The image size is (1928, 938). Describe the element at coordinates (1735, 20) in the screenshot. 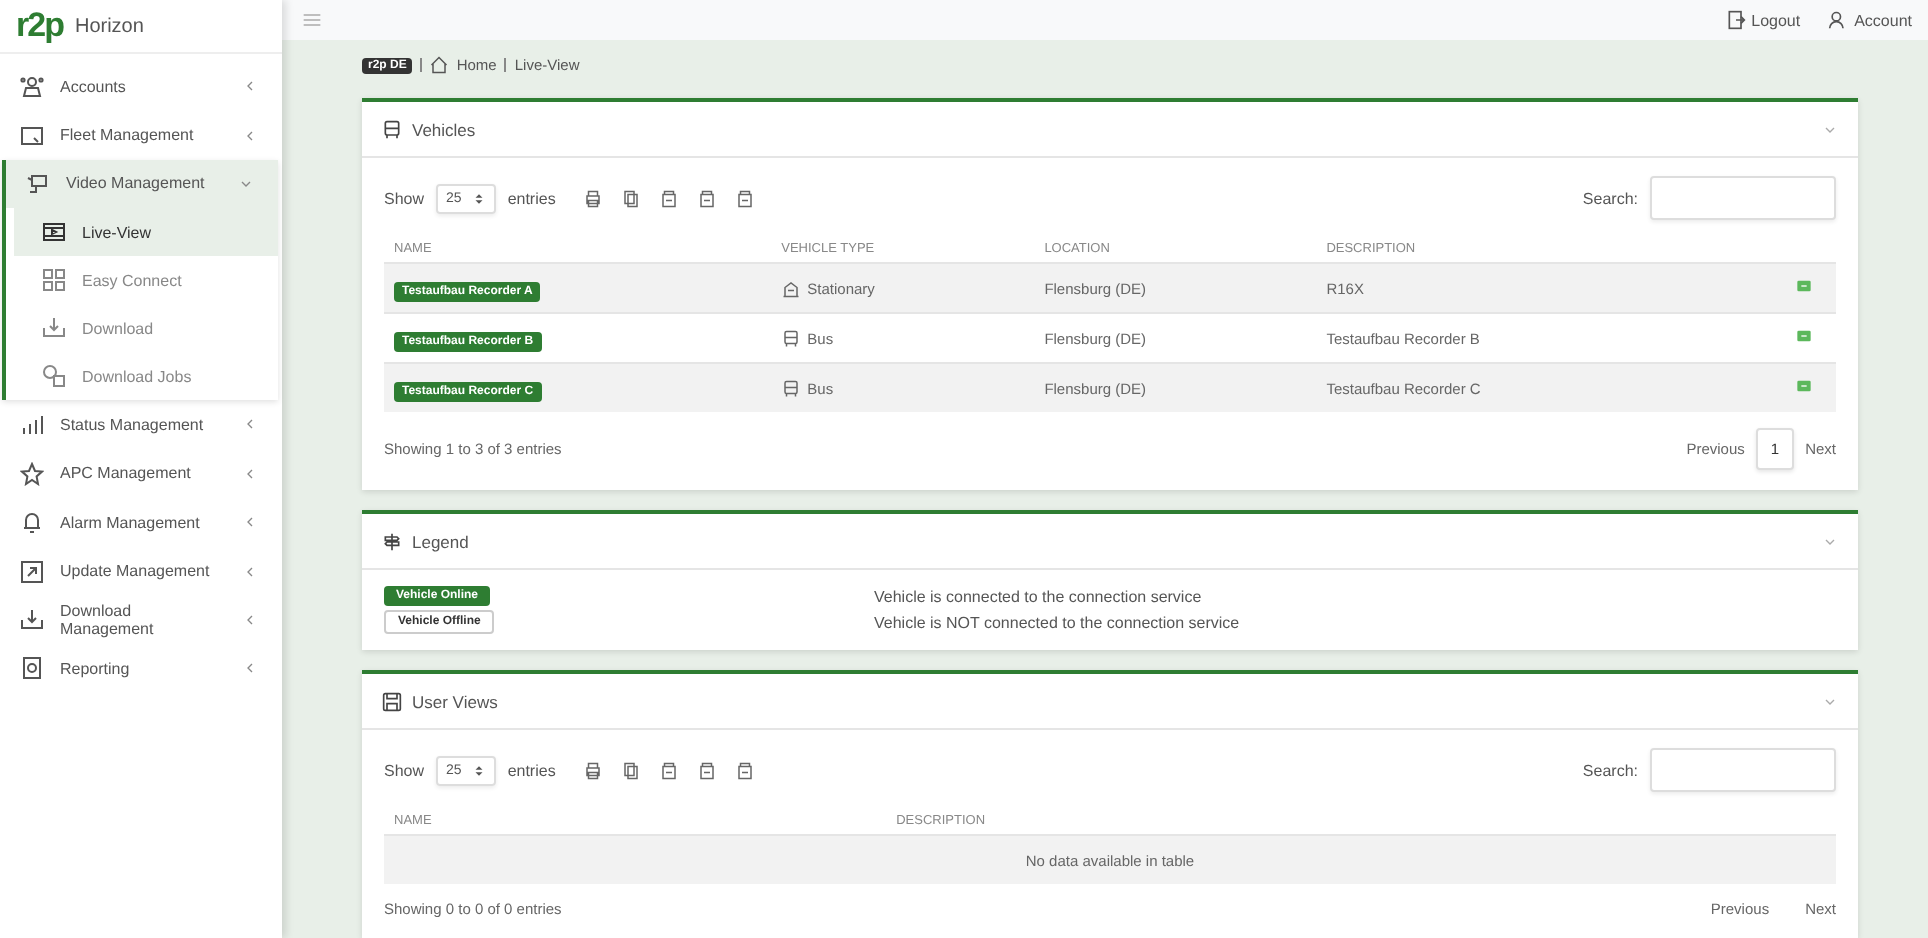

I see `exit-icon` at that location.